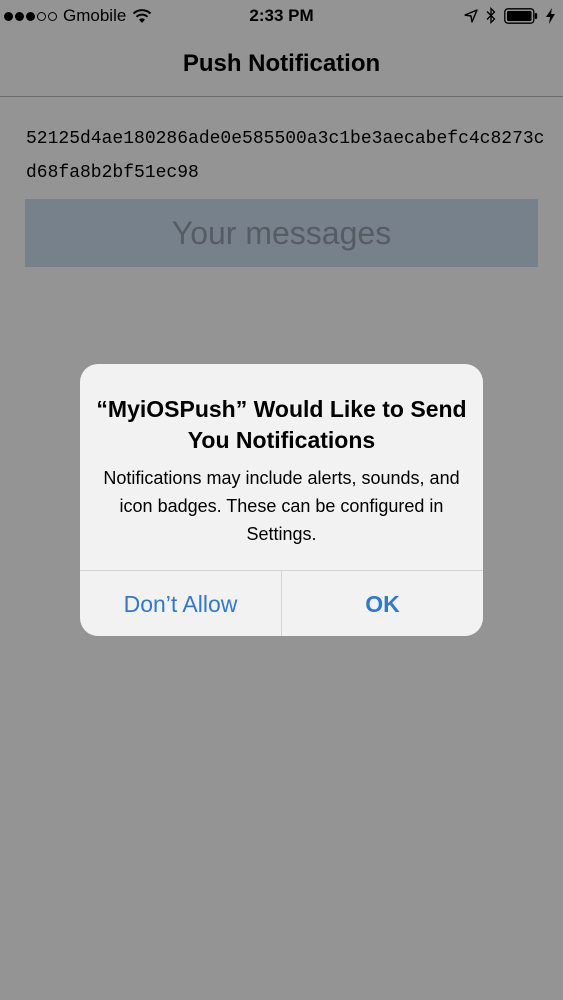  What do you see at coordinates (181, 603) in the screenshot?
I see `dont-allow-button: Don’t Allow` at bounding box center [181, 603].